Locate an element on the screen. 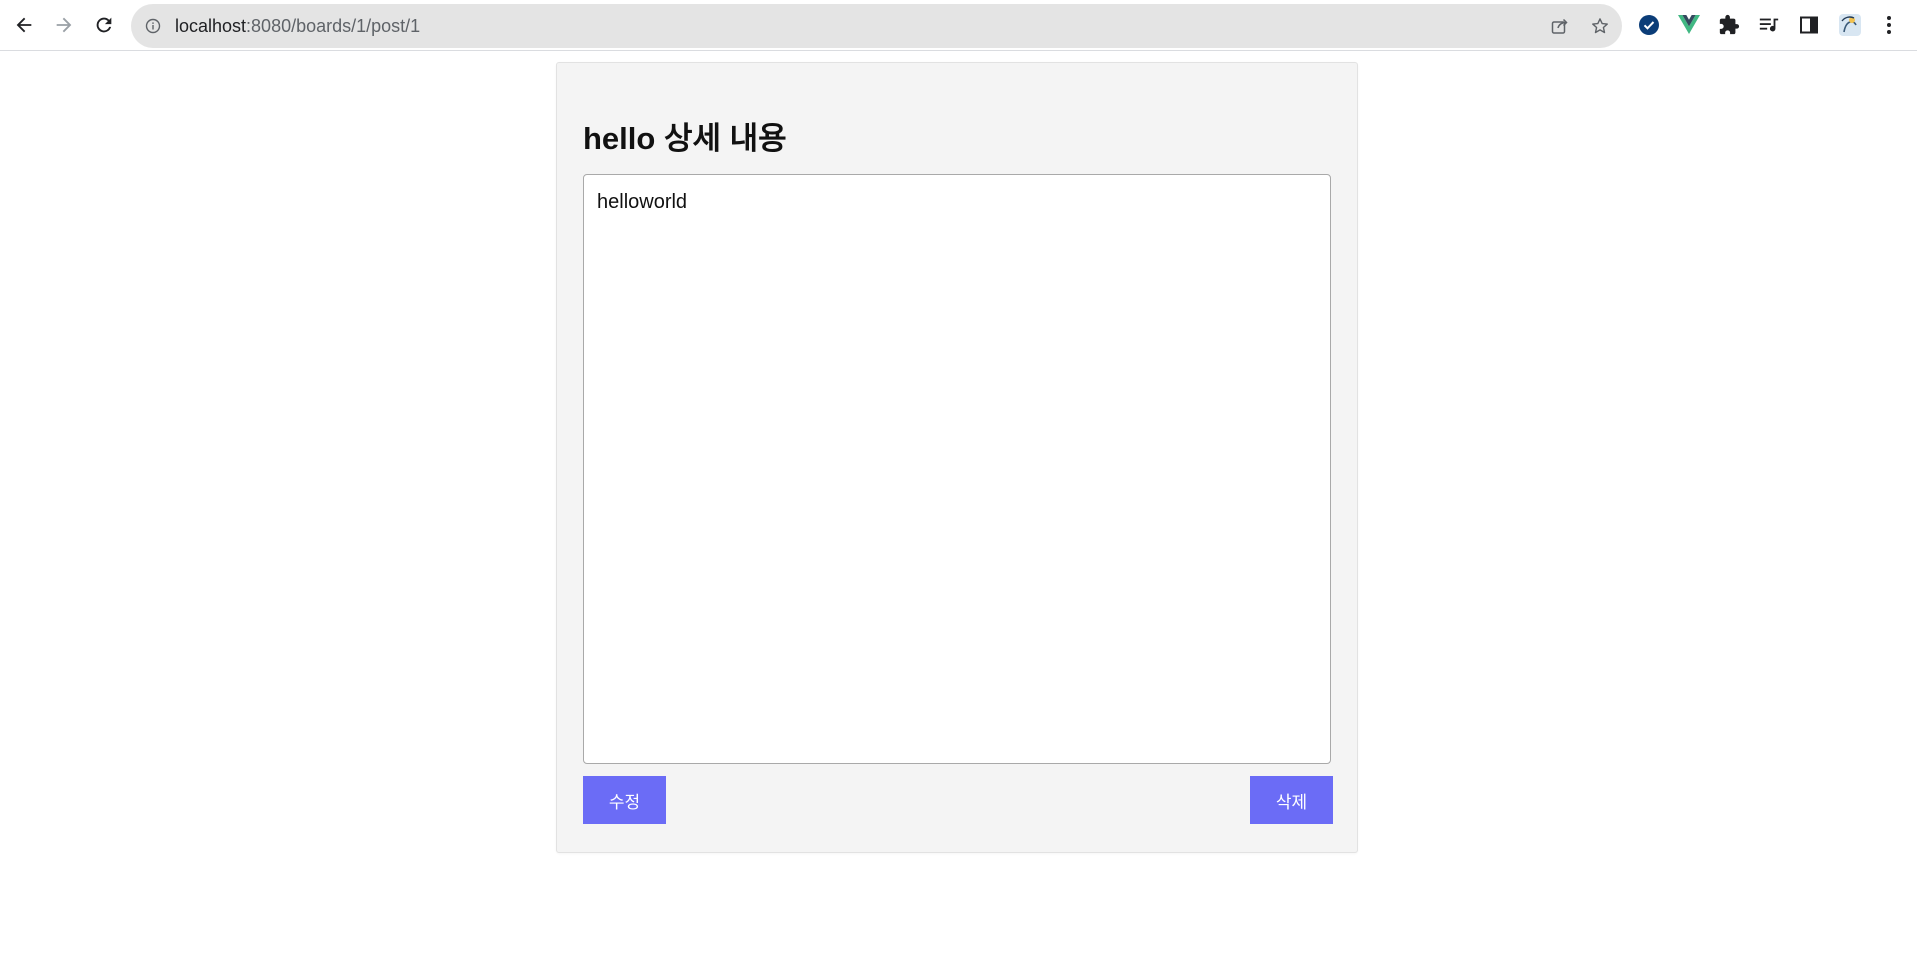 This screenshot has width=1917, height=967. side-panel-button is located at coordinates (1809, 25).